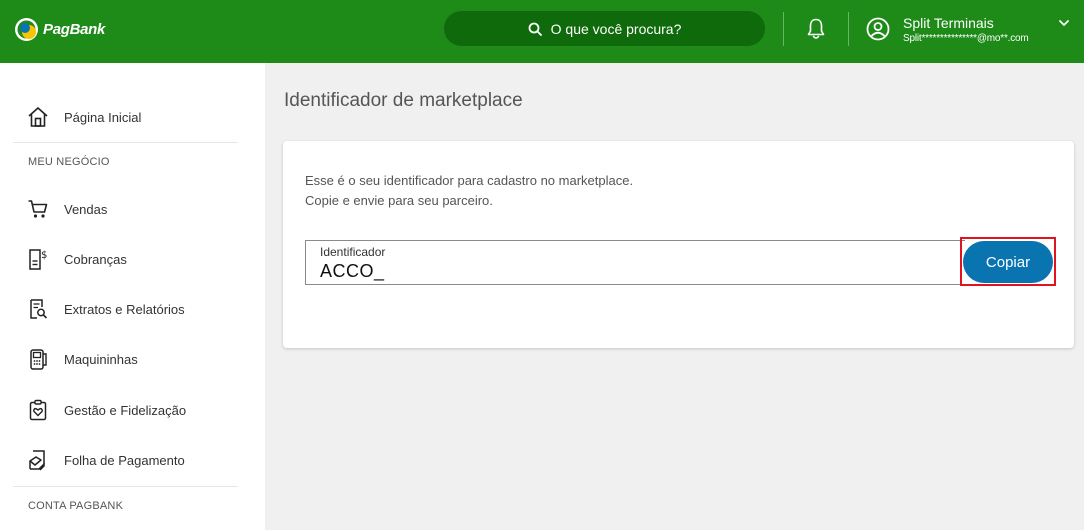 This screenshot has width=1084, height=530. What do you see at coordinates (878, 29) in the screenshot?
I see `user-avatar-icon` at bounding box center [878, 29].